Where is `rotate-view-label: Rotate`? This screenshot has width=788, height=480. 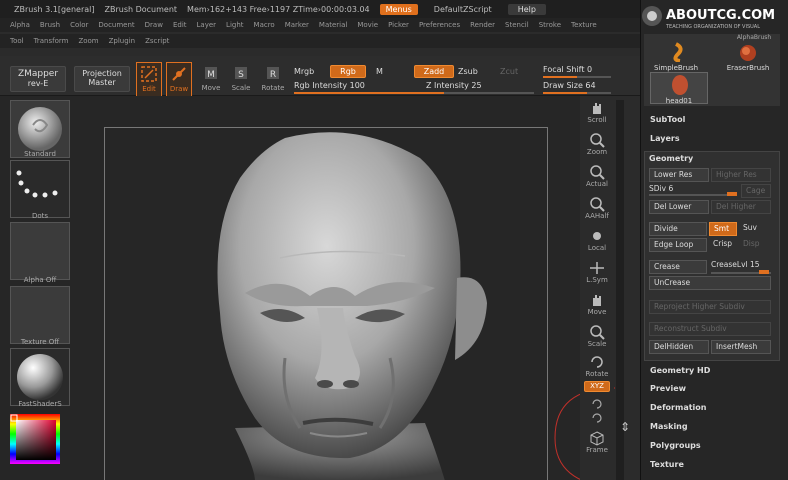 rotate-view-label: Rotate is located at coordinates (597, 374).